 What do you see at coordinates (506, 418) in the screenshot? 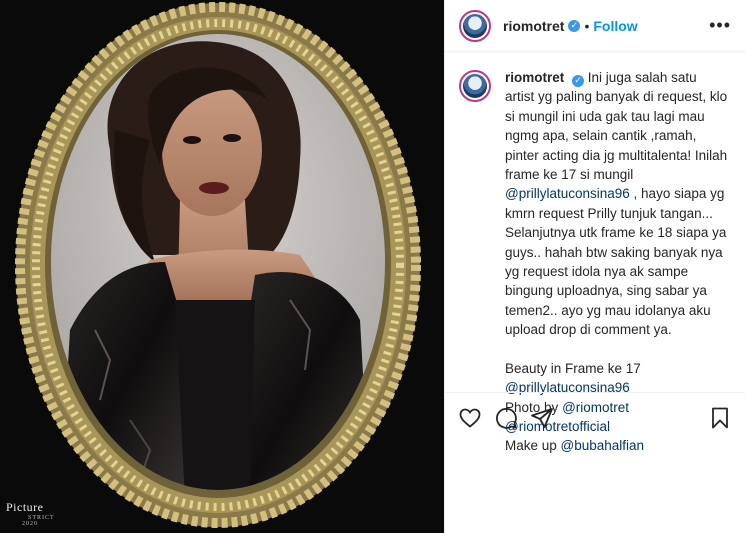
I see `comment-icon` at bounding box center [506, 418].